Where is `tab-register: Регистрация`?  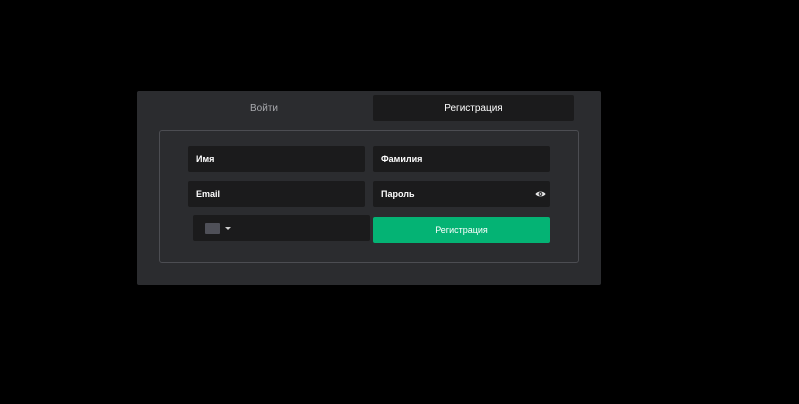 tab-register: Регистрация is located at coordinates (473, 108).